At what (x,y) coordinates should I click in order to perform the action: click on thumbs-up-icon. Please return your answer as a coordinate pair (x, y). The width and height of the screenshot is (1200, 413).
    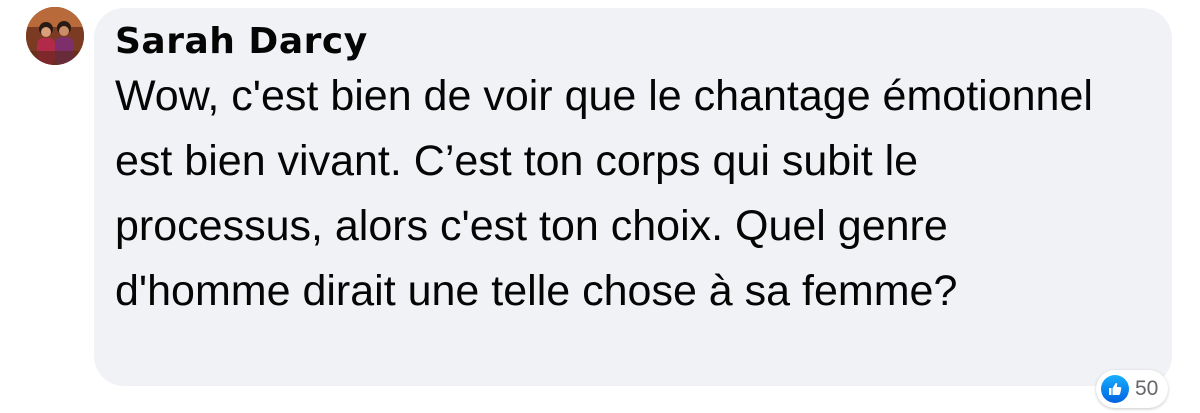
    Looking at the image, I should click on (1115, 389).